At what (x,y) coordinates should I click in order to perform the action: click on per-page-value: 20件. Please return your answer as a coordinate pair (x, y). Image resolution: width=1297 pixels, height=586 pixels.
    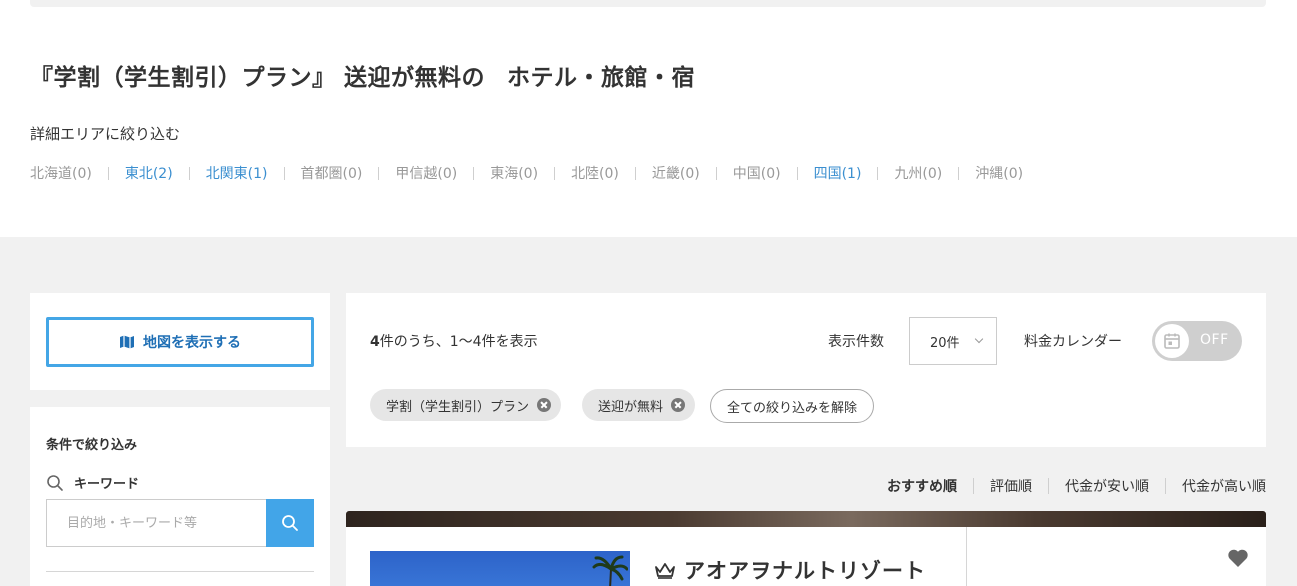
    Looking at the image, I should click on (945, 343).